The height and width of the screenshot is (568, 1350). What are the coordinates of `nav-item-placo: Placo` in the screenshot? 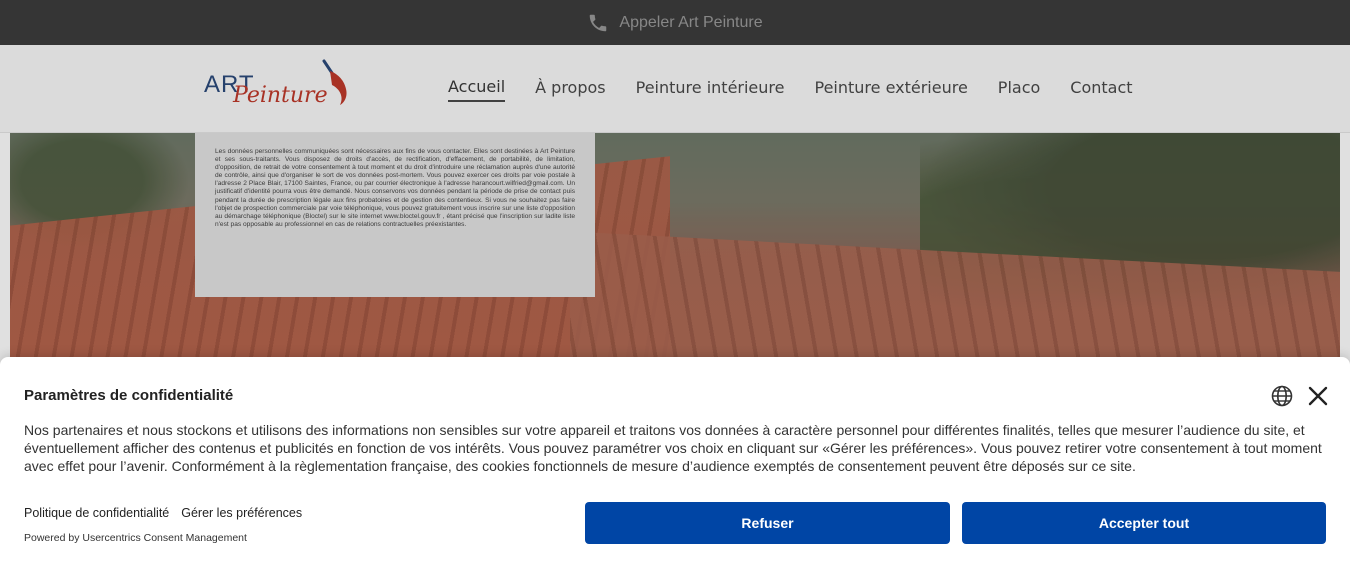 It's located at (1019, 89).